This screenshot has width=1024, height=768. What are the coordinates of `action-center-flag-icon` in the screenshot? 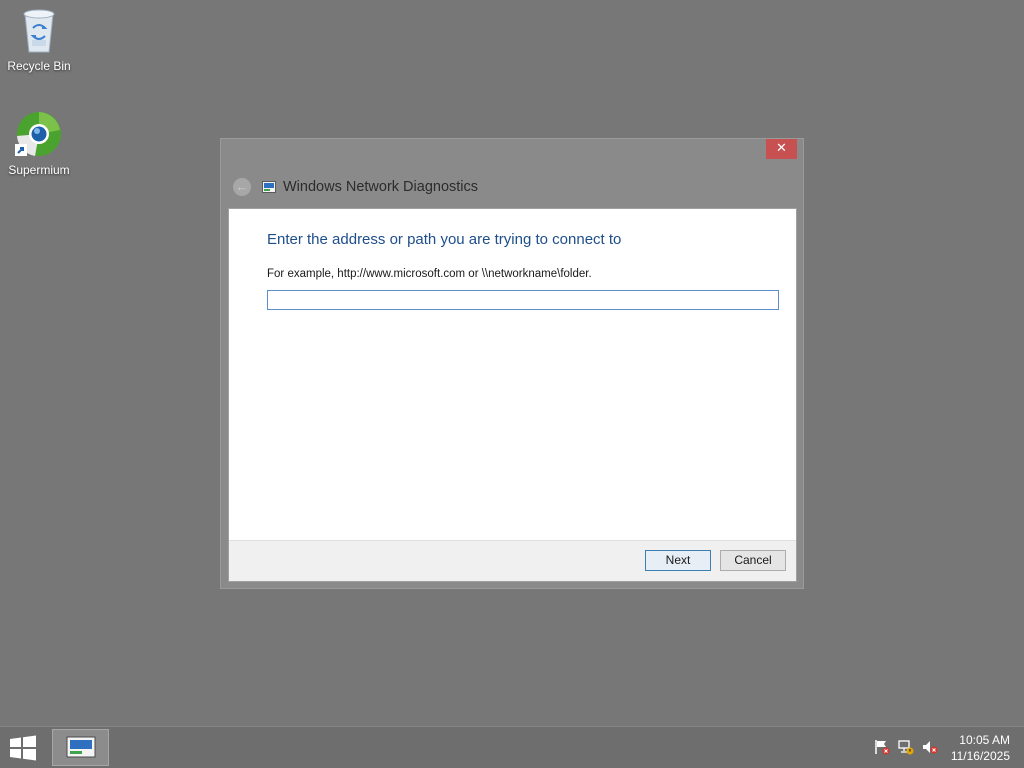 It's located at (882, 747).